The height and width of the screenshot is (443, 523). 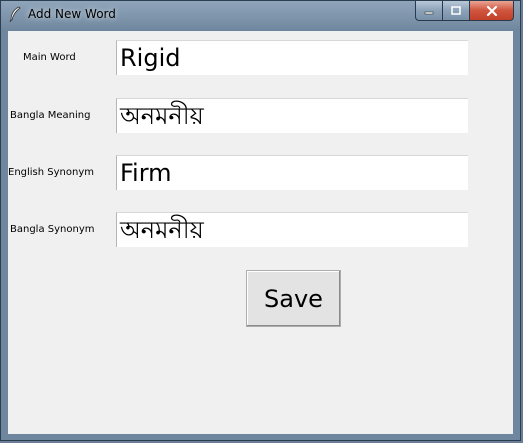 I want to click on bangla-meaning-input: অনমনীয়, so click(x=292, y=115).